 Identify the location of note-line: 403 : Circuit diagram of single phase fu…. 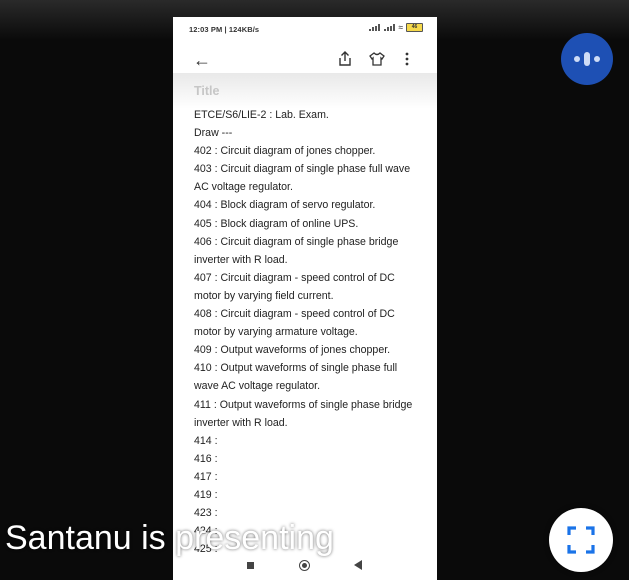
(302, 178).